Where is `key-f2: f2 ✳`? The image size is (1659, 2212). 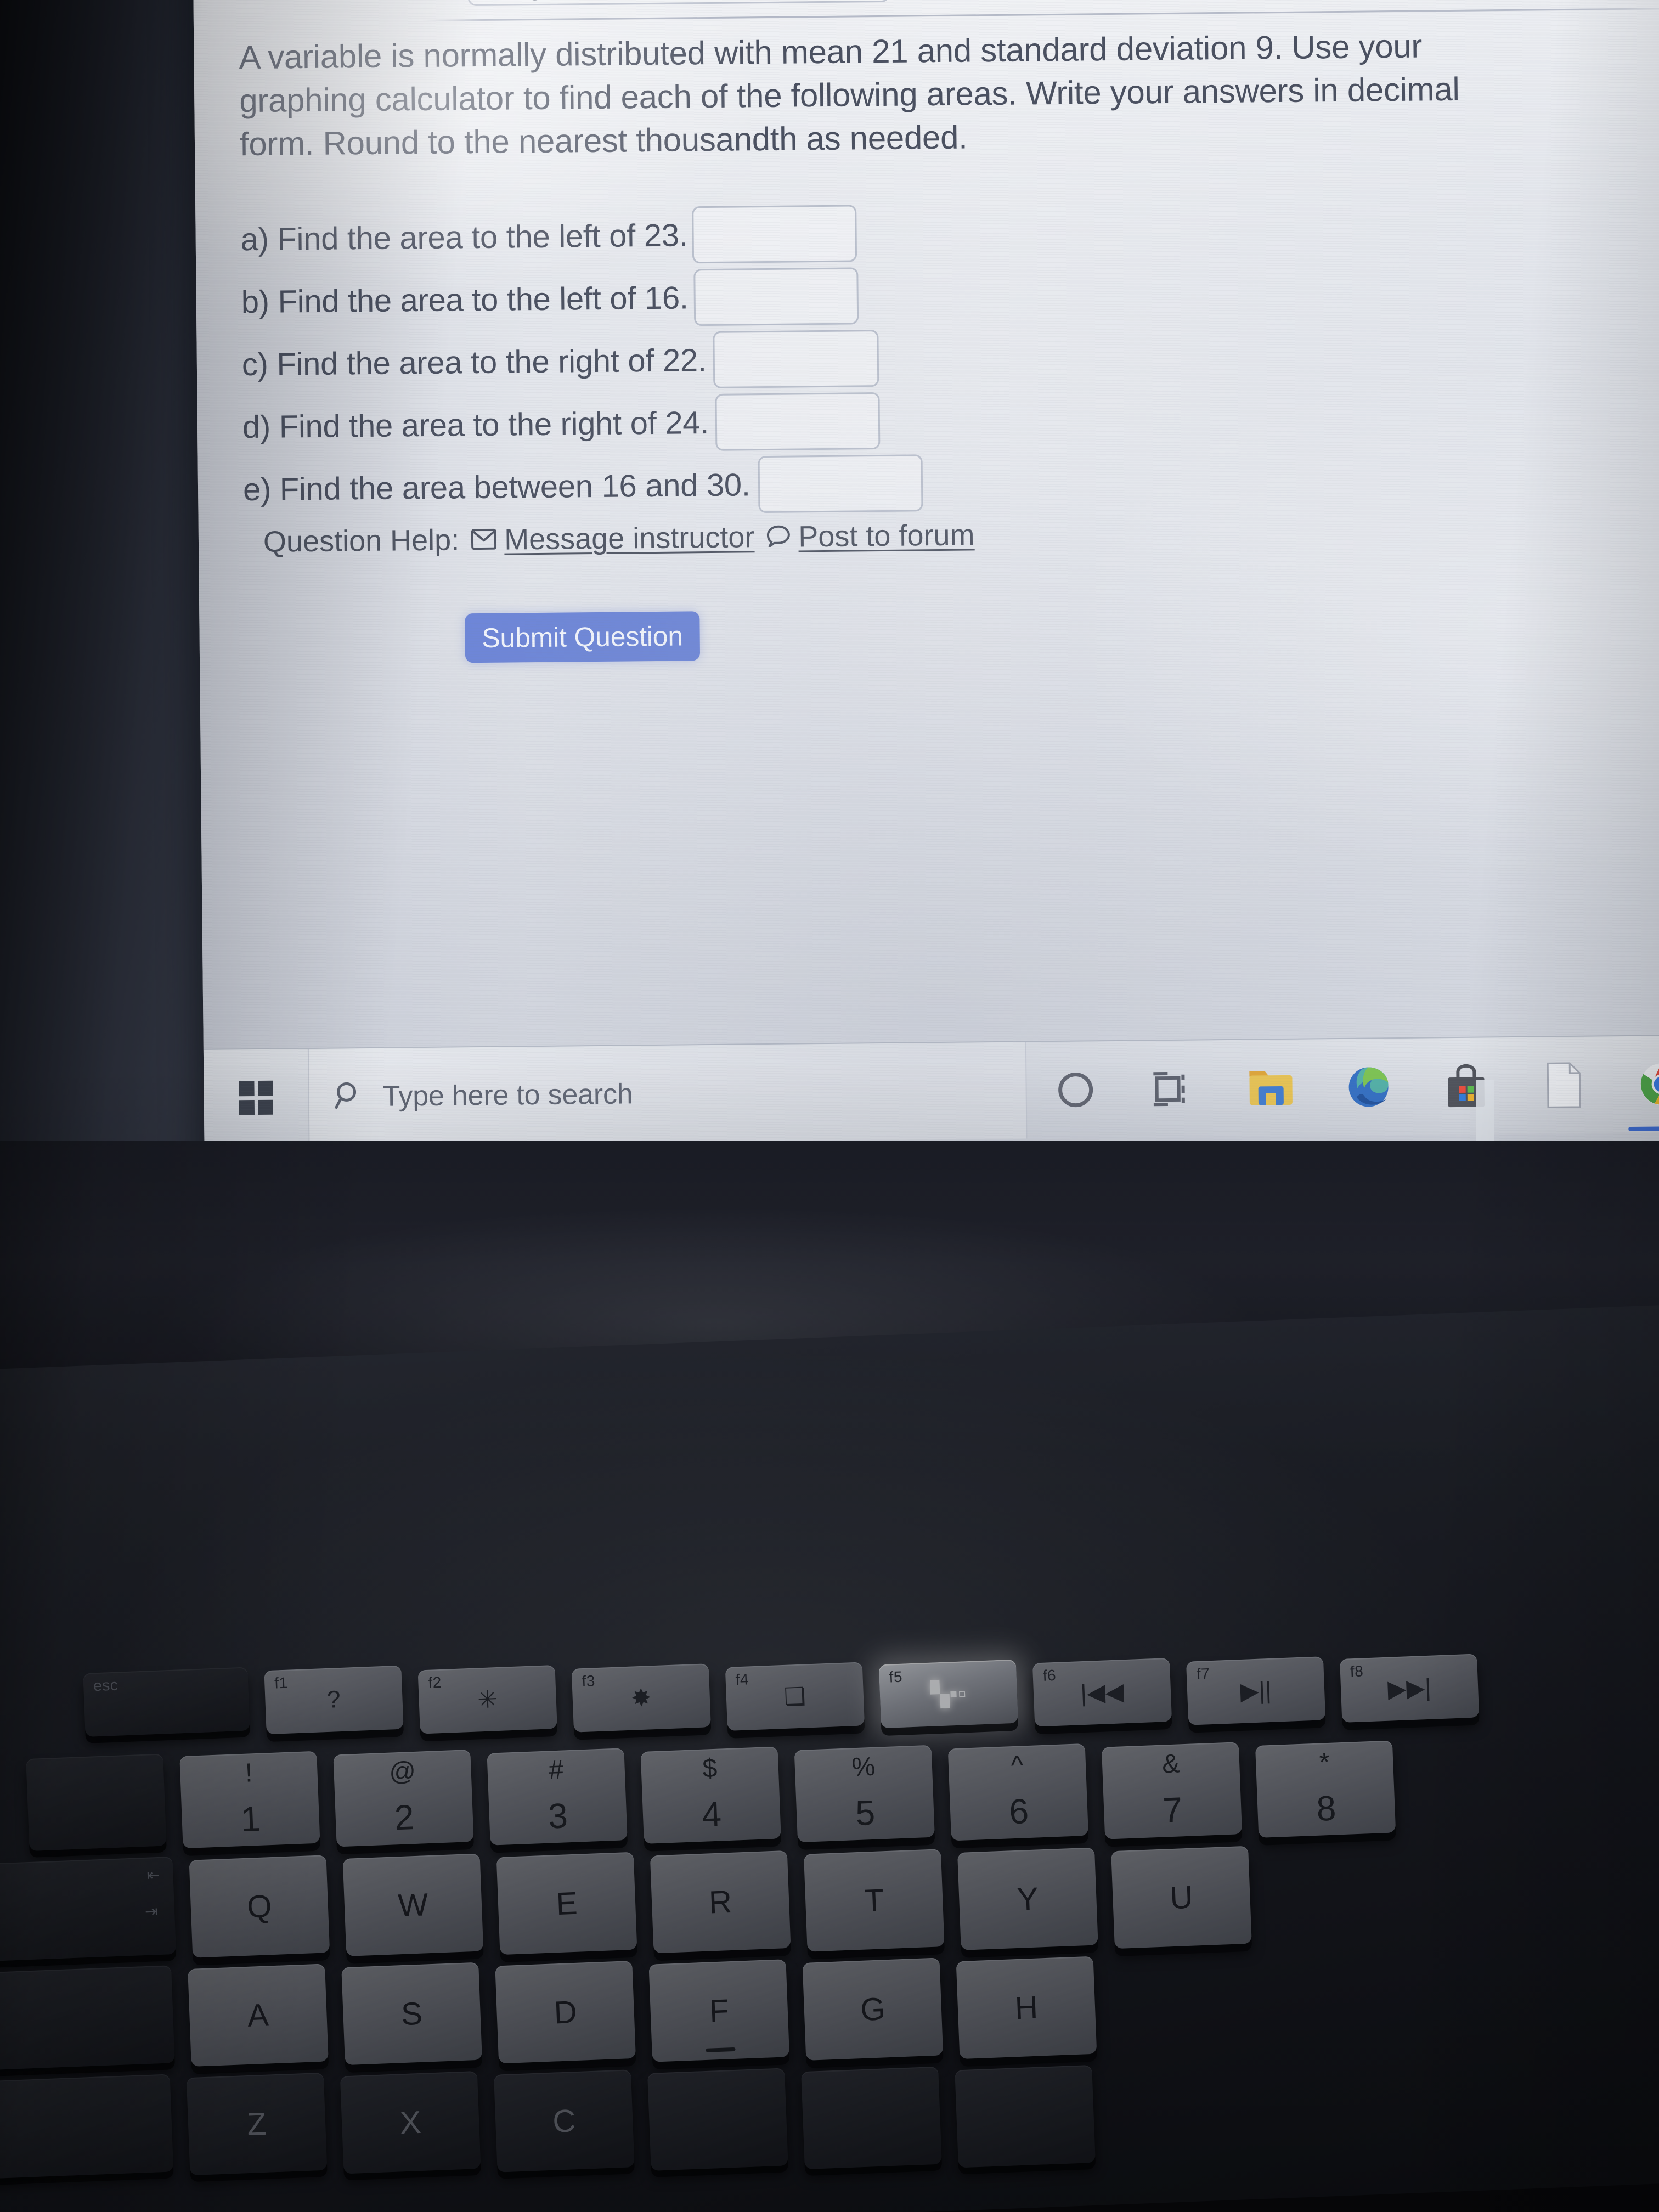 key-f2: f2 ✳ is located at coordinates (487, 1699).